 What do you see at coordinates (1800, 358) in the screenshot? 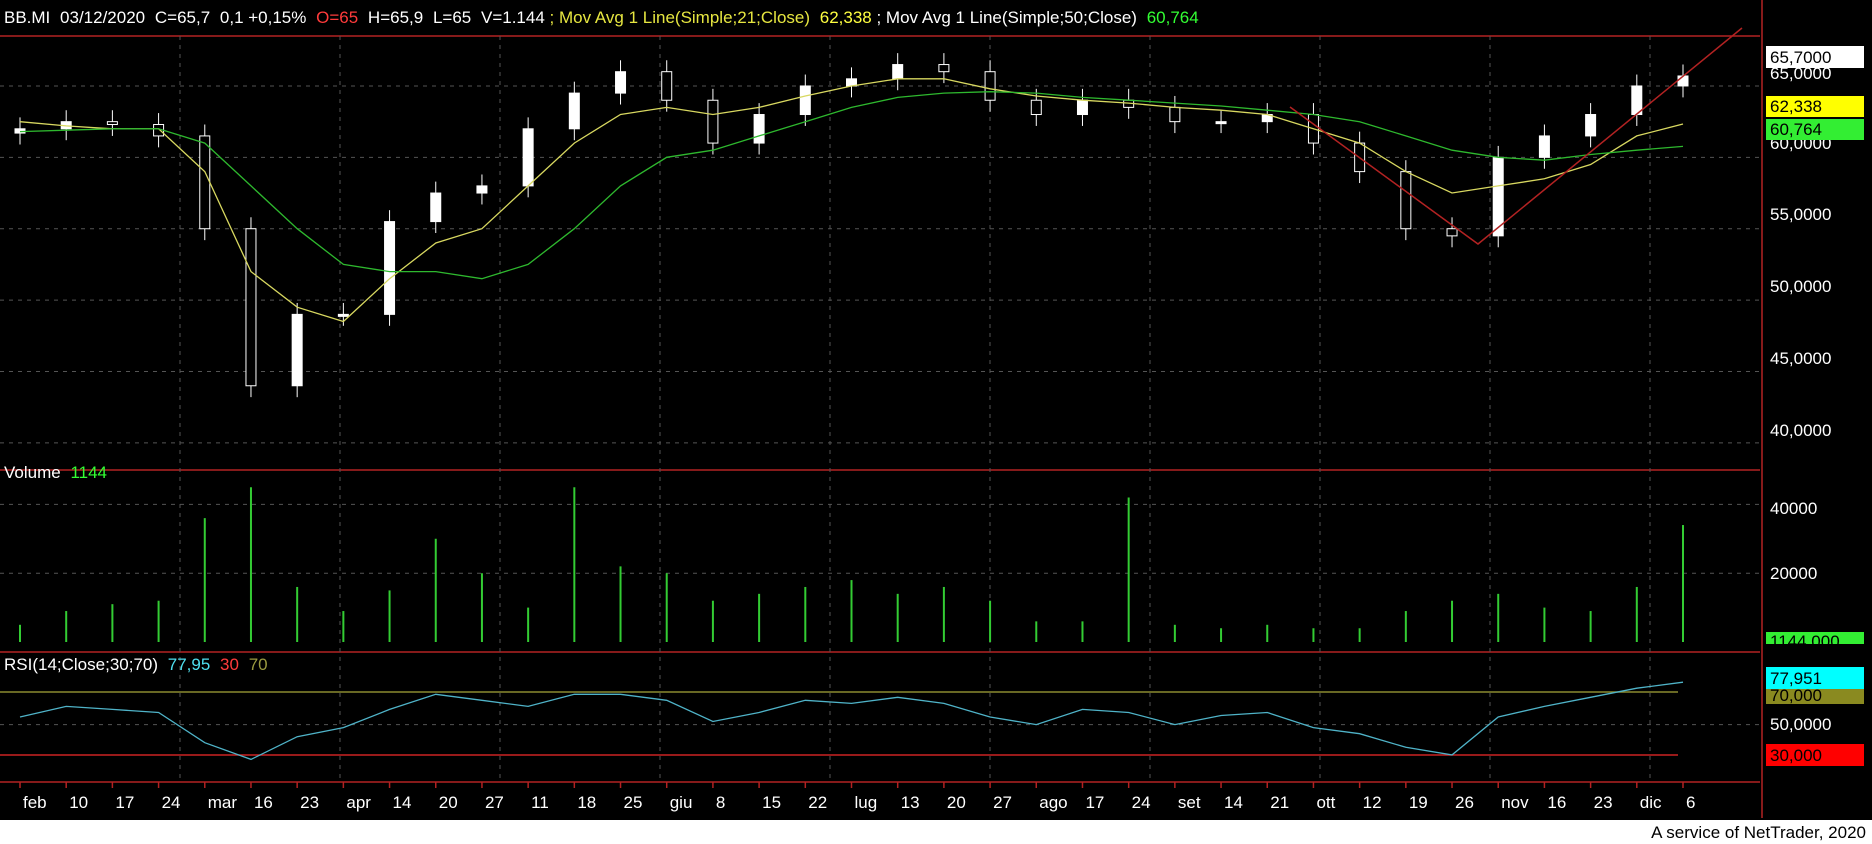
I see `price-tick-45: 45,0000` at bounding box center [1800, 358].